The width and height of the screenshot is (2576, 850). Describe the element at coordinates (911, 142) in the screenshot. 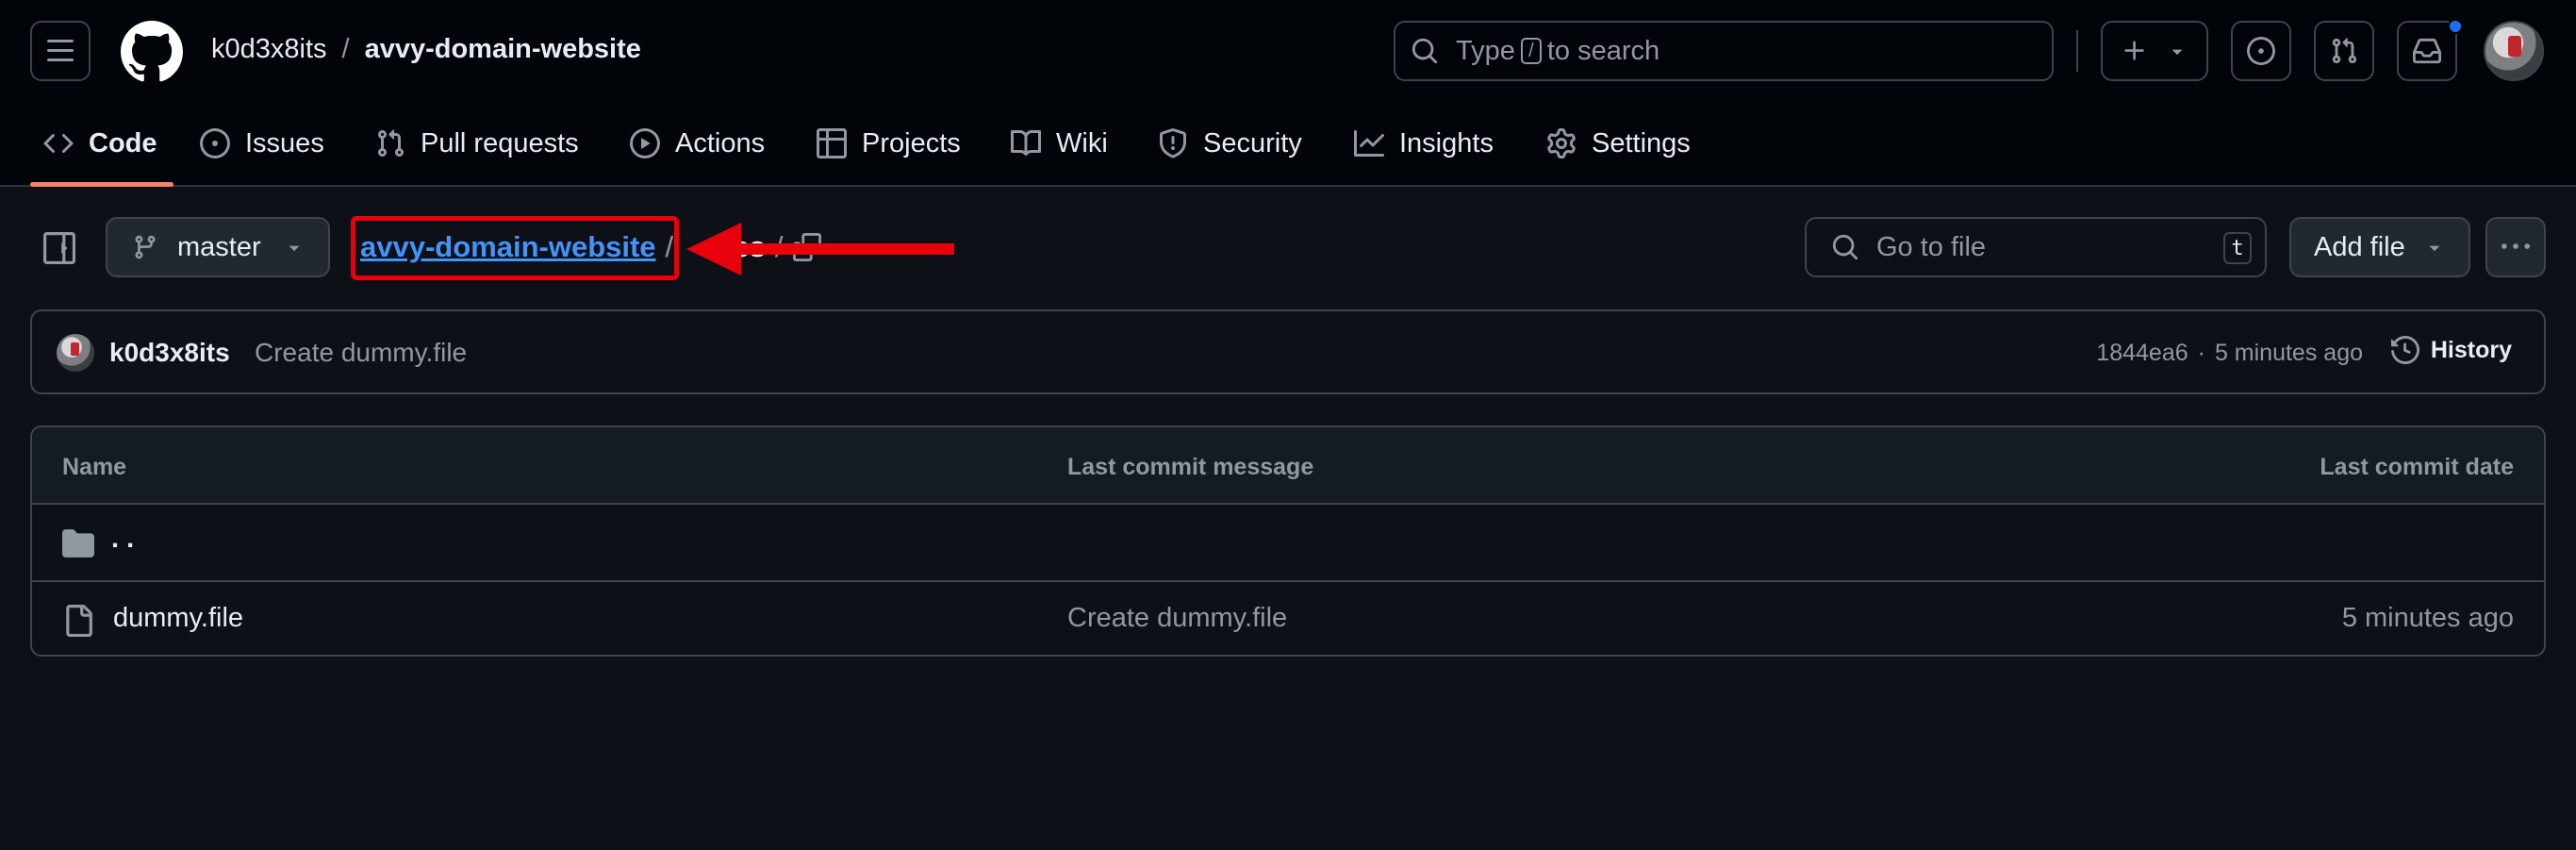

I see `tab-label: Projects` at that location.